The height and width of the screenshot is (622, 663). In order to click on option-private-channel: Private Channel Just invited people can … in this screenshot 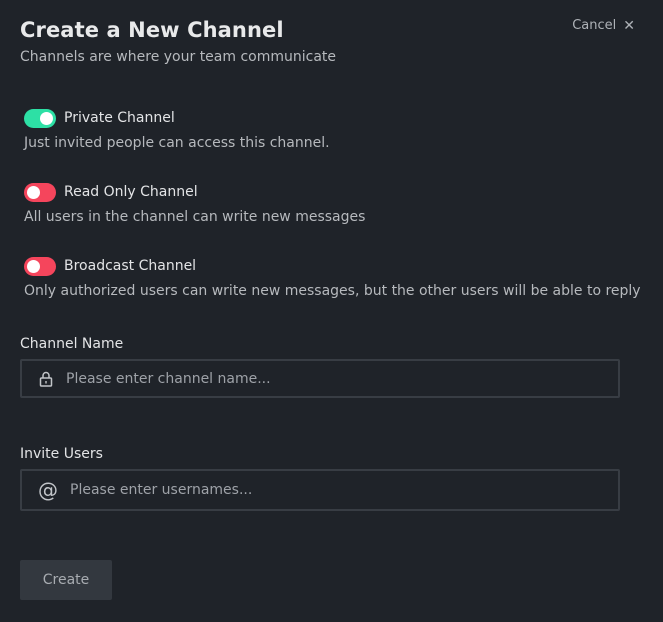, I will do `click(177, 130)`.